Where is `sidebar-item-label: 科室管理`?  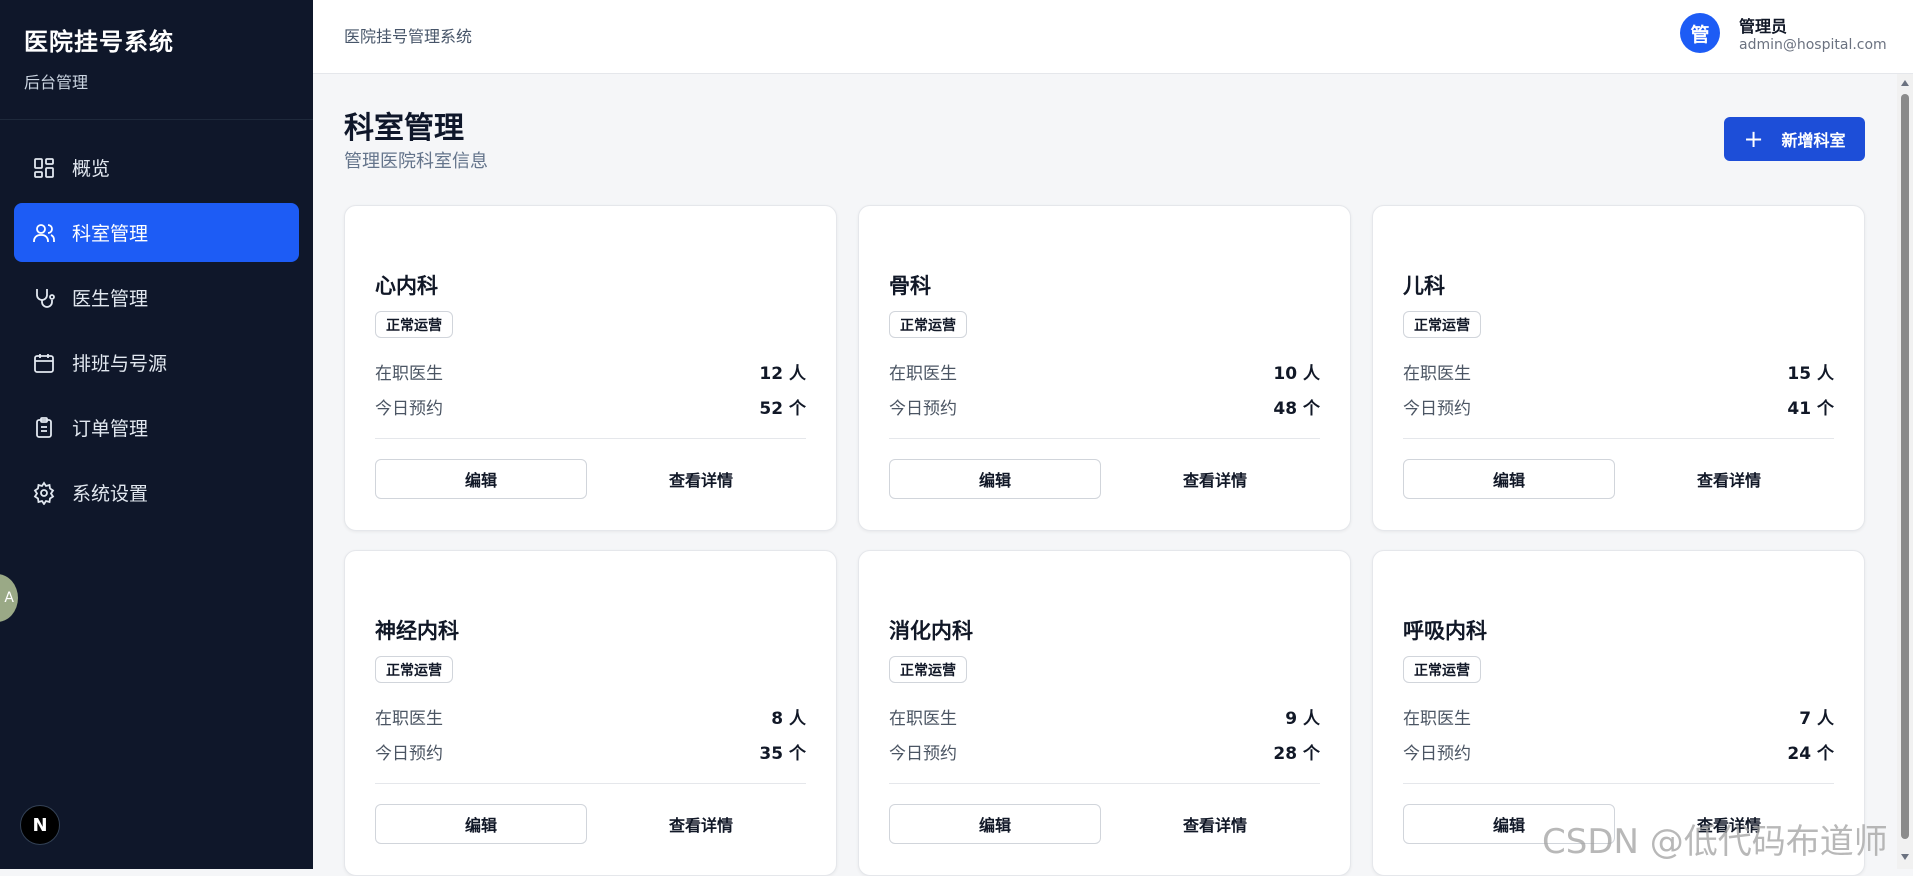 sidebar-item-label: 科室管理 is located at coordinates (110, 234).